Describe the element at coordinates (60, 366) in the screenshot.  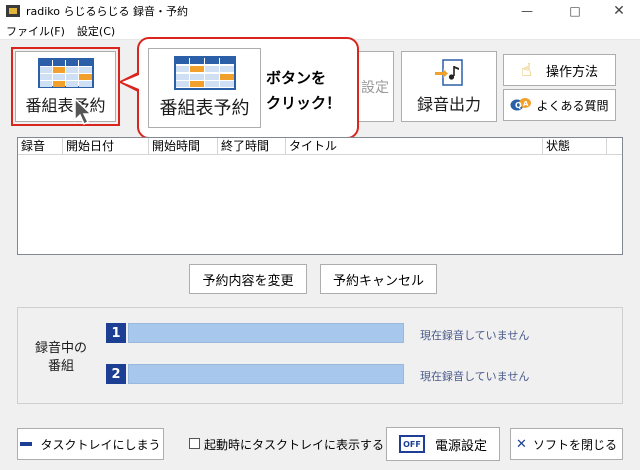
I see `recording-label-line-2: 番組` at that location.